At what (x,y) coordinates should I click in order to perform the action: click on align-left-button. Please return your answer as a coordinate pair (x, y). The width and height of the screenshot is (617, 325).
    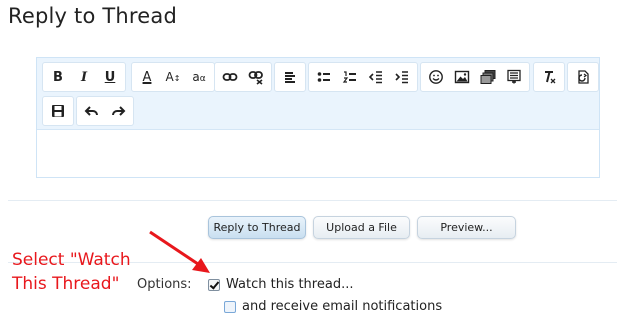
    Looking at the image, I should click on (290, 77).